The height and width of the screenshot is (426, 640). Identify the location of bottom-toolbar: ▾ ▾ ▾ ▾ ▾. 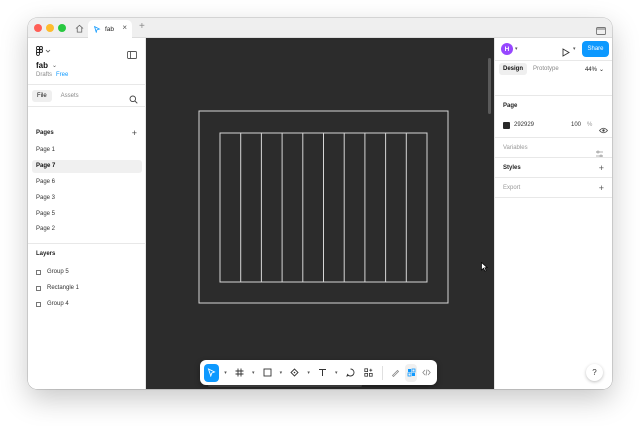
(318, 372).